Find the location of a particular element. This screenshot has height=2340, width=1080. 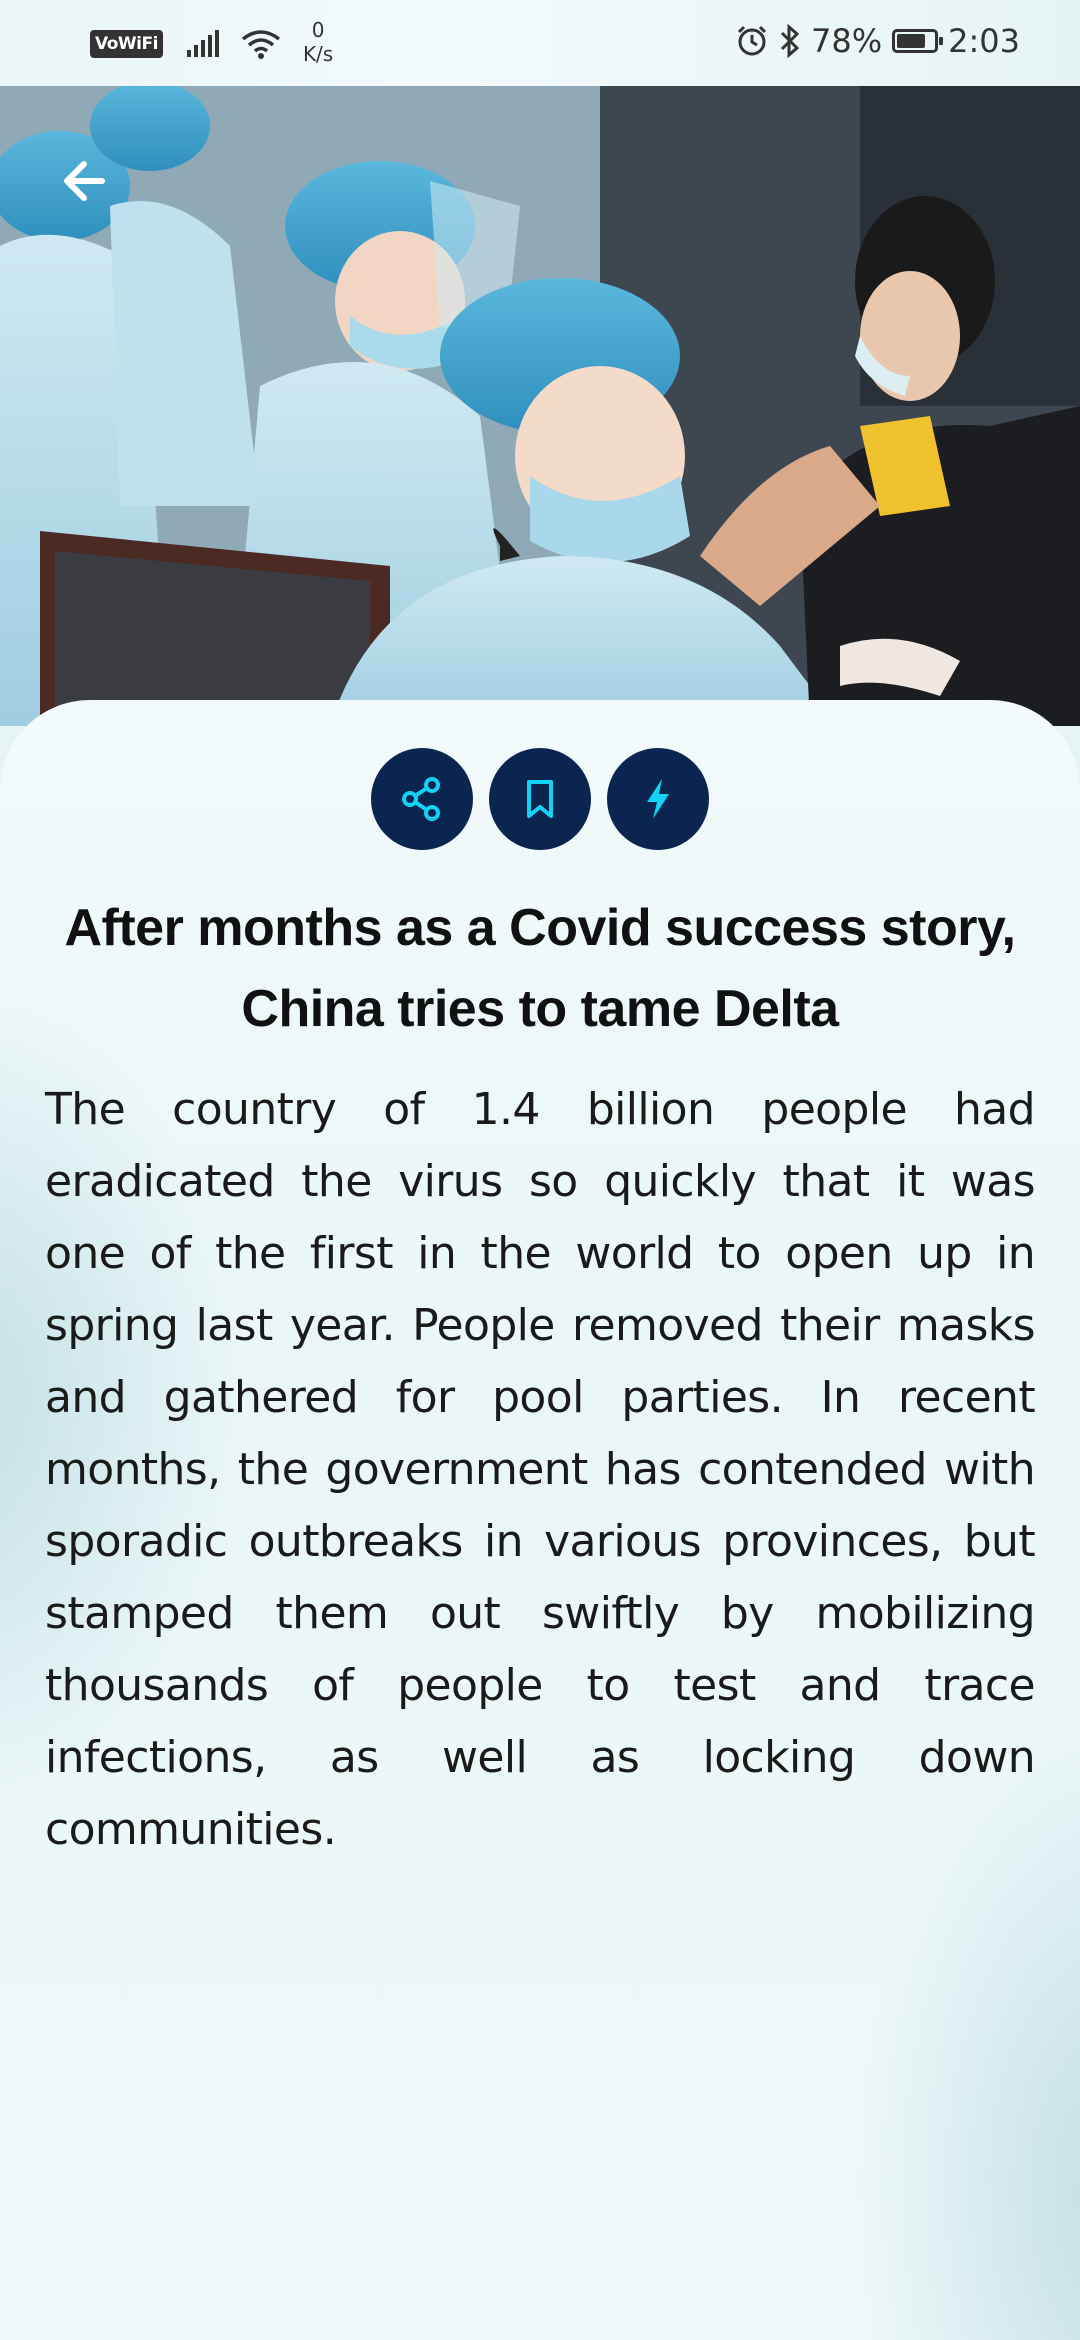

battery-icon is located at coordinates (918, 41).